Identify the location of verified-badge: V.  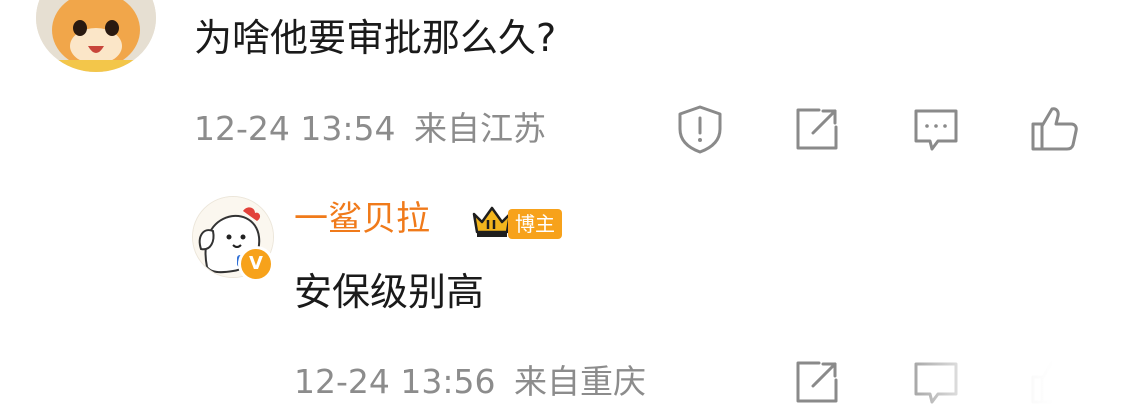
(256, 264).